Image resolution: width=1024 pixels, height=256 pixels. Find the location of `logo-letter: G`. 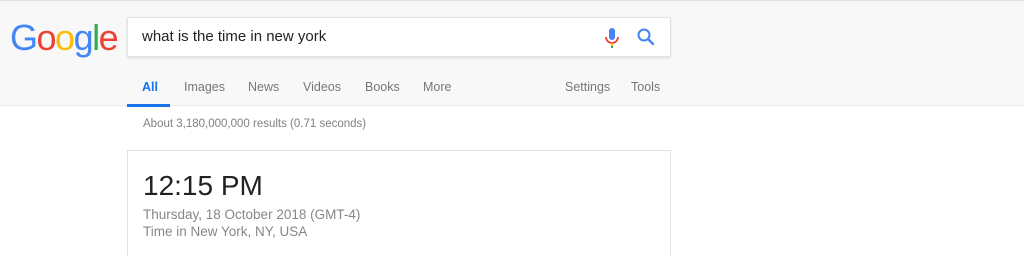

logo-letter: G is located at coordinates (24, 37).